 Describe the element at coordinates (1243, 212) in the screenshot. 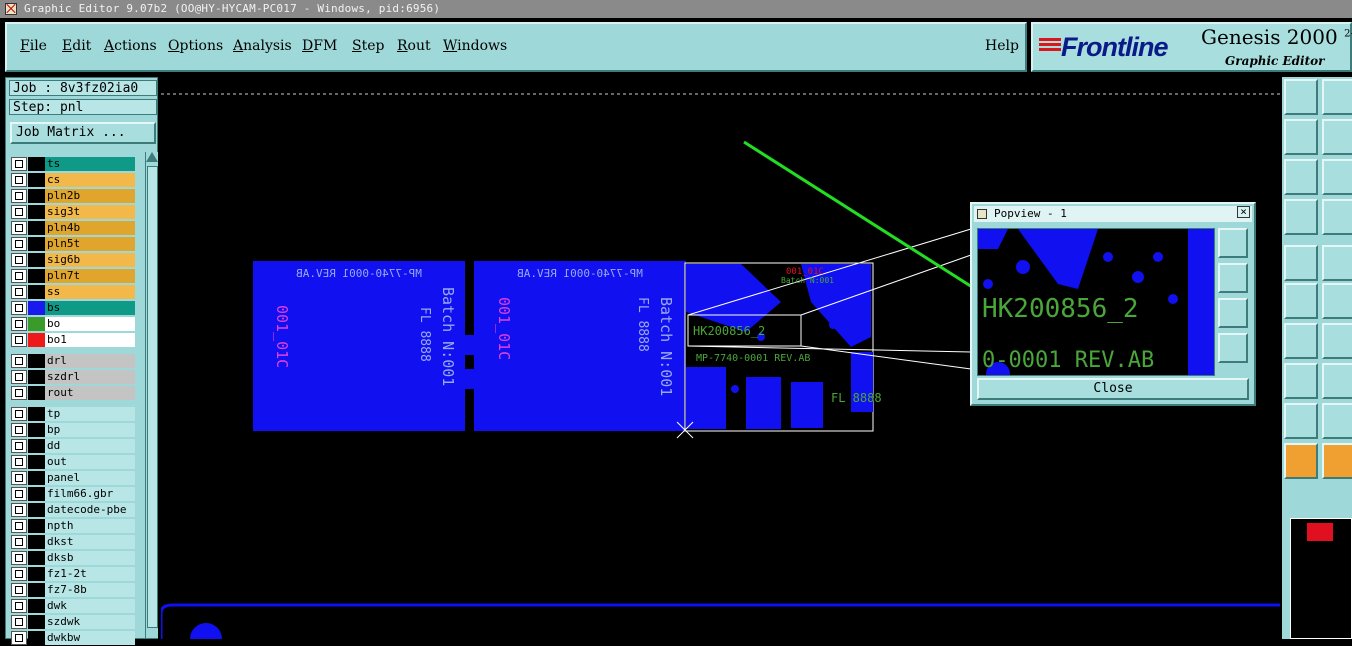

I see `close-icon: ×` at that location.